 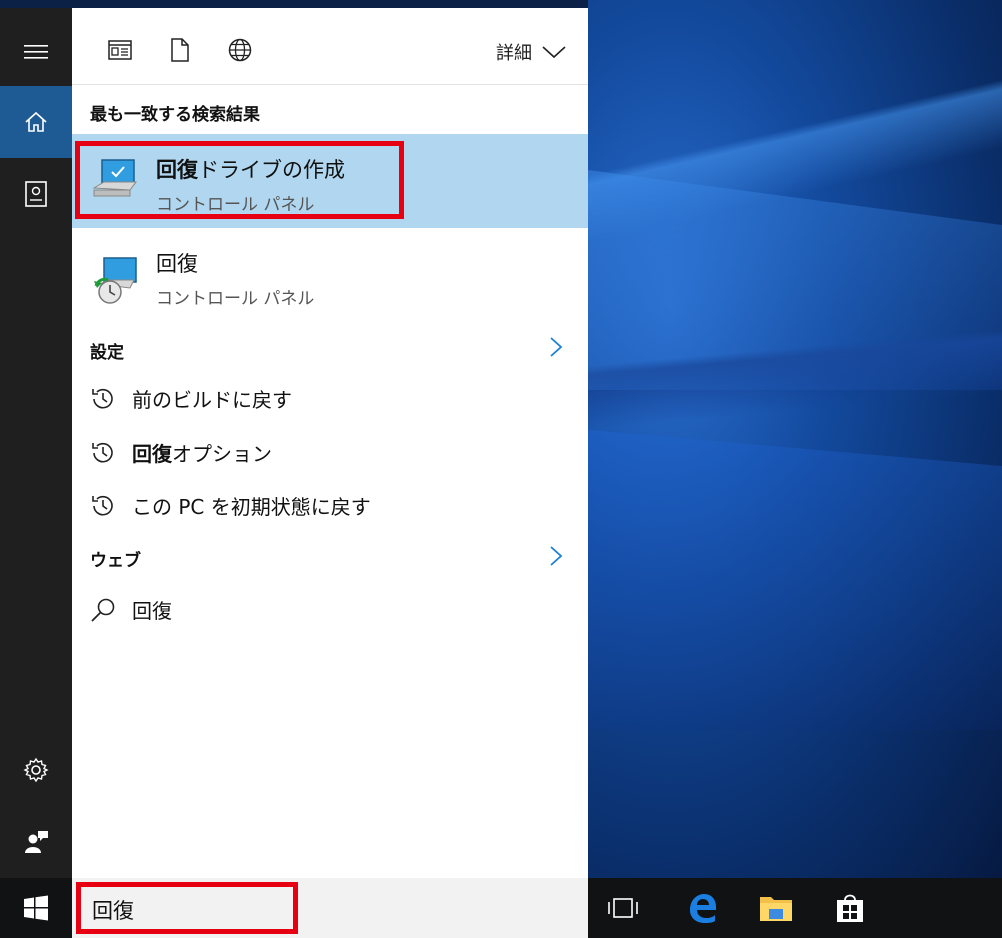 What do you see at coordinates (131, 609) in the screenshot?
I see `web-item-search: 回復` at bounding box center [131, 609].